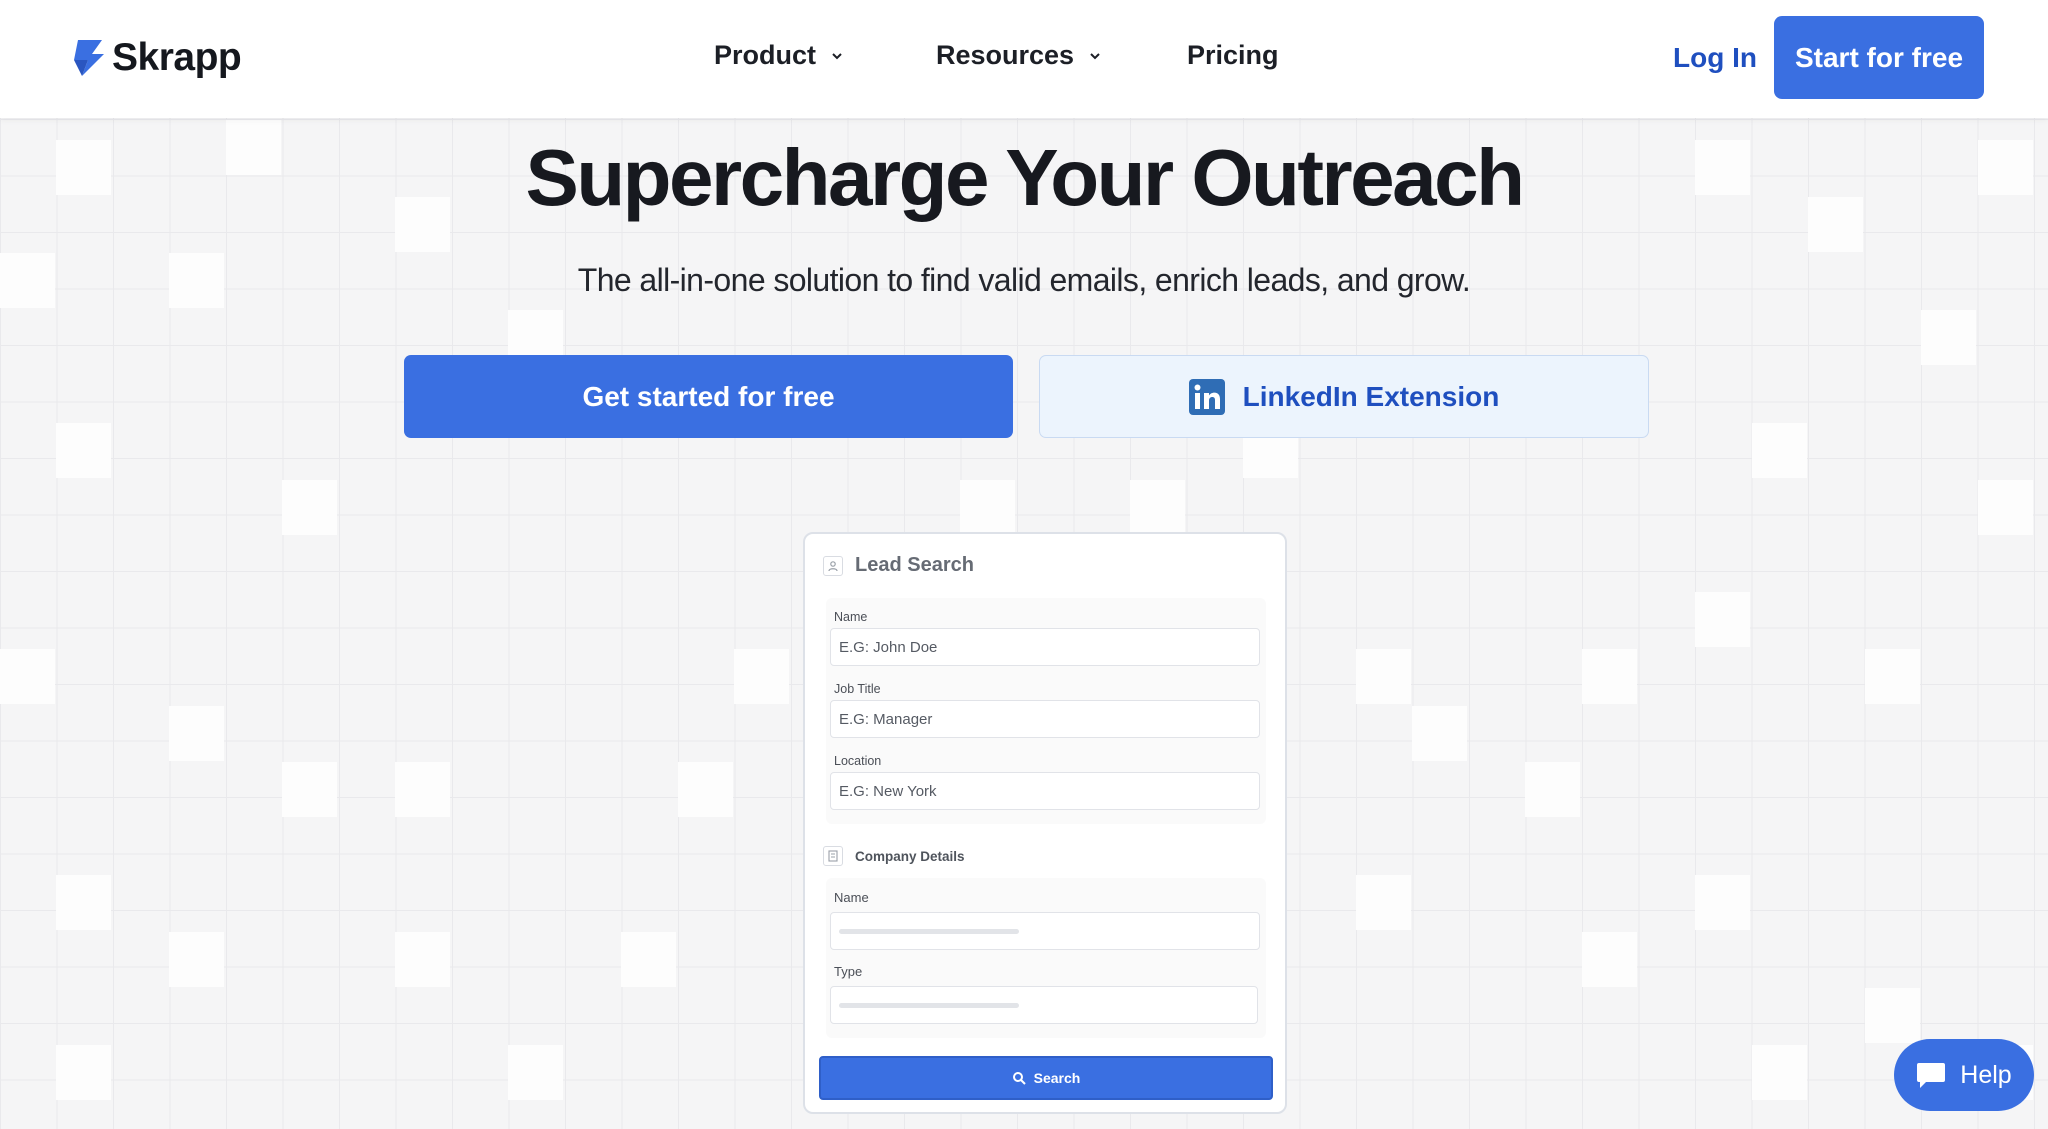 This screenshot has height=1129, width=2048. Describe the element at coordinates (1879, 57) in the screenshot. I see `start-for-free-button: Start for free` at that location.